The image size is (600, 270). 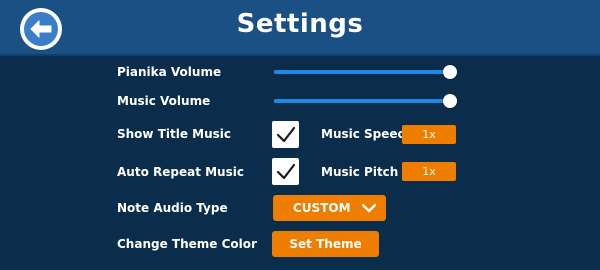 I want to click on music-pitch-button: 1x, so click(x=429, y=171).